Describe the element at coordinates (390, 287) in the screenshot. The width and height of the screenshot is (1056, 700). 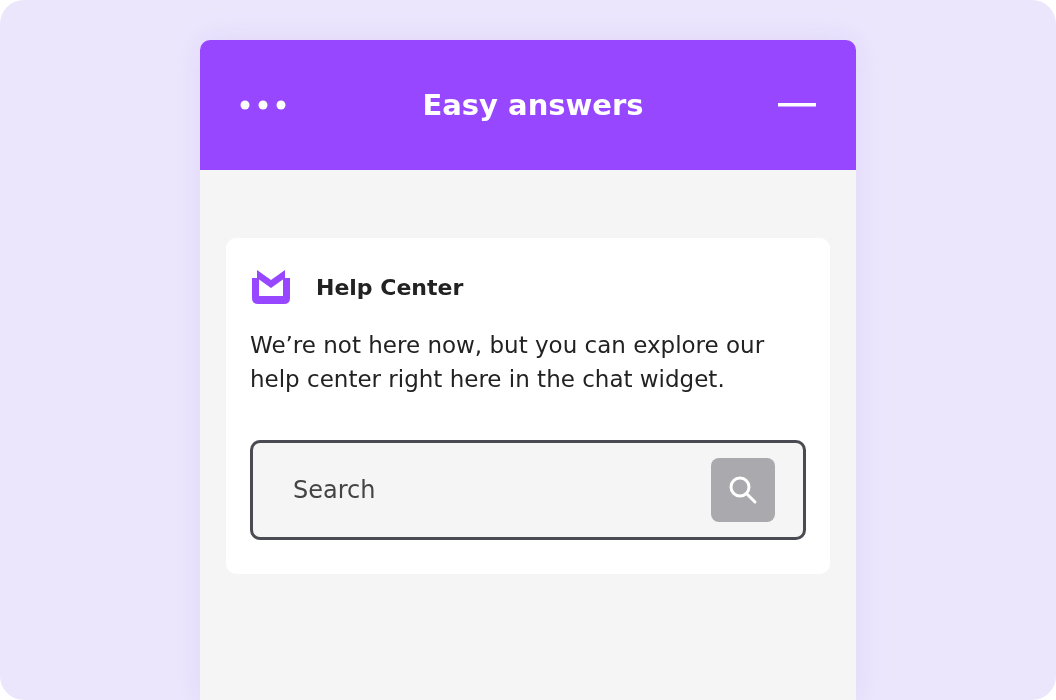
I see `card-title: Help Center` at that location.